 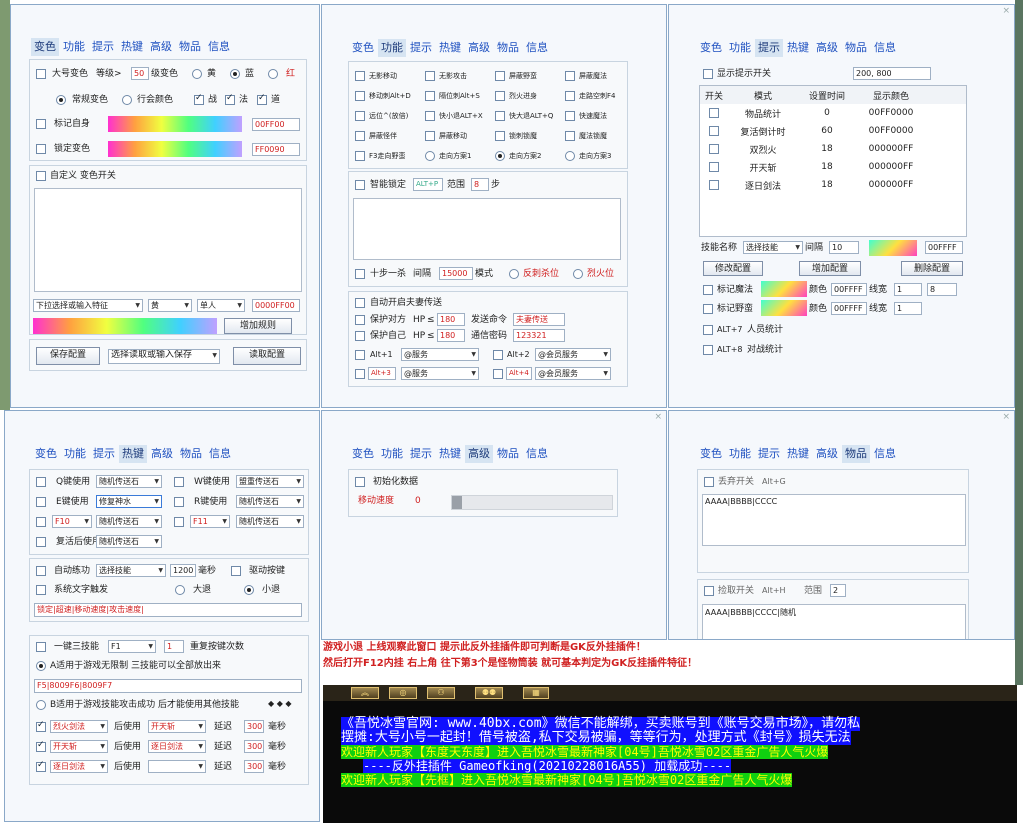 I want to click on skill-color-input: 00FFFF, so click(x=944, y=247).